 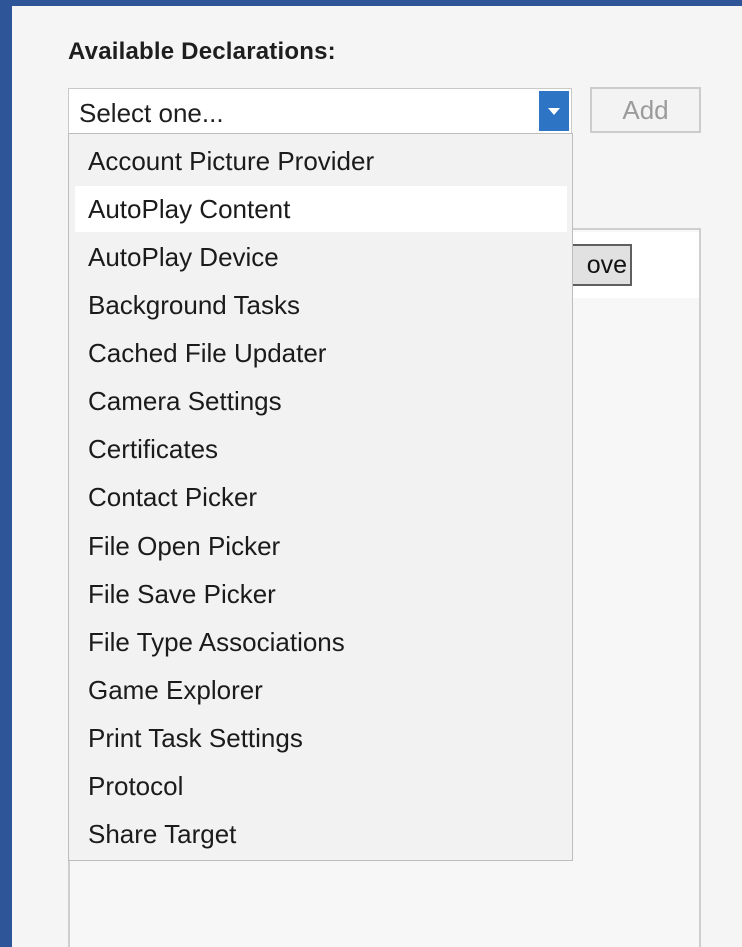 I want to click on dropdown-item: Certificates, so click(x=321, y=449).